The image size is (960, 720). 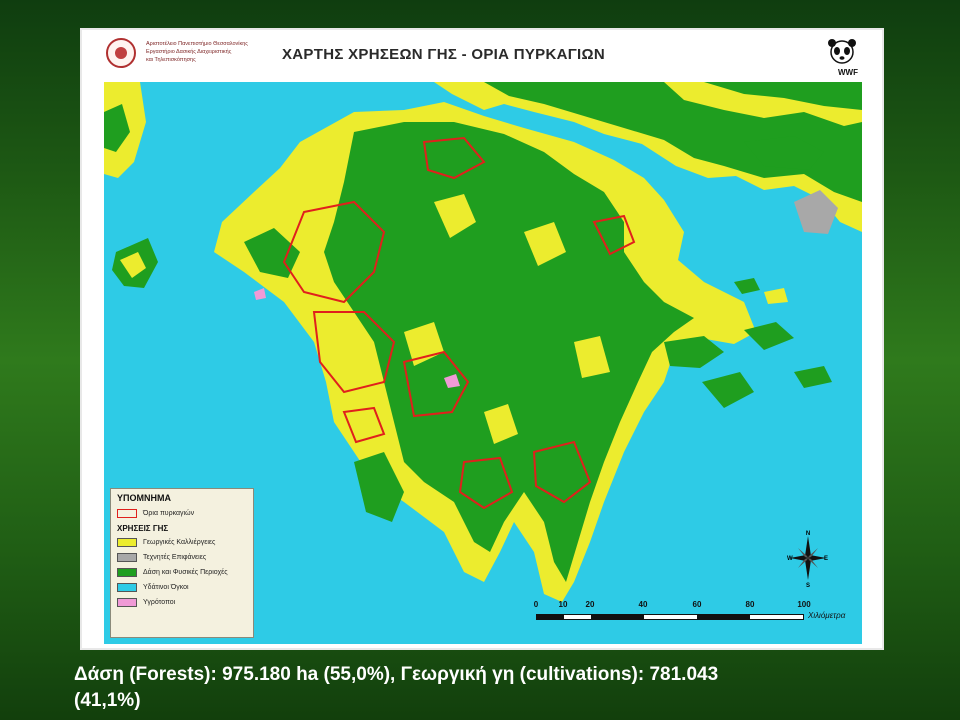 I want to click on scale-tick: 60, so click(x=697, y=604).